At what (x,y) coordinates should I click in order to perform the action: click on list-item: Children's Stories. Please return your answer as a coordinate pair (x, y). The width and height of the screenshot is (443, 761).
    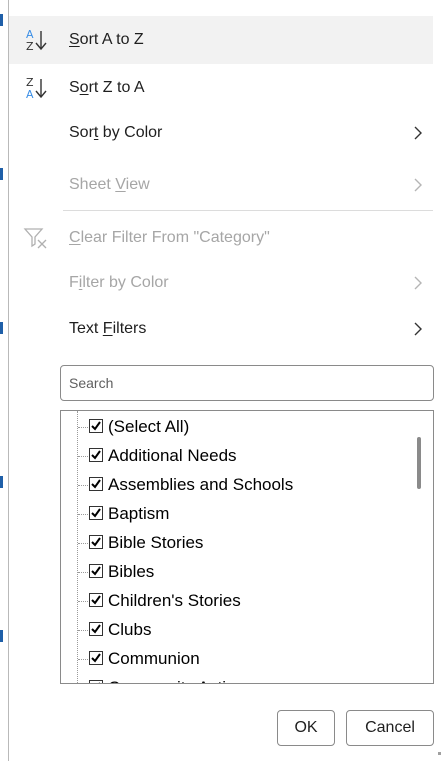
    Looking at the image, I should click on (226, 601).